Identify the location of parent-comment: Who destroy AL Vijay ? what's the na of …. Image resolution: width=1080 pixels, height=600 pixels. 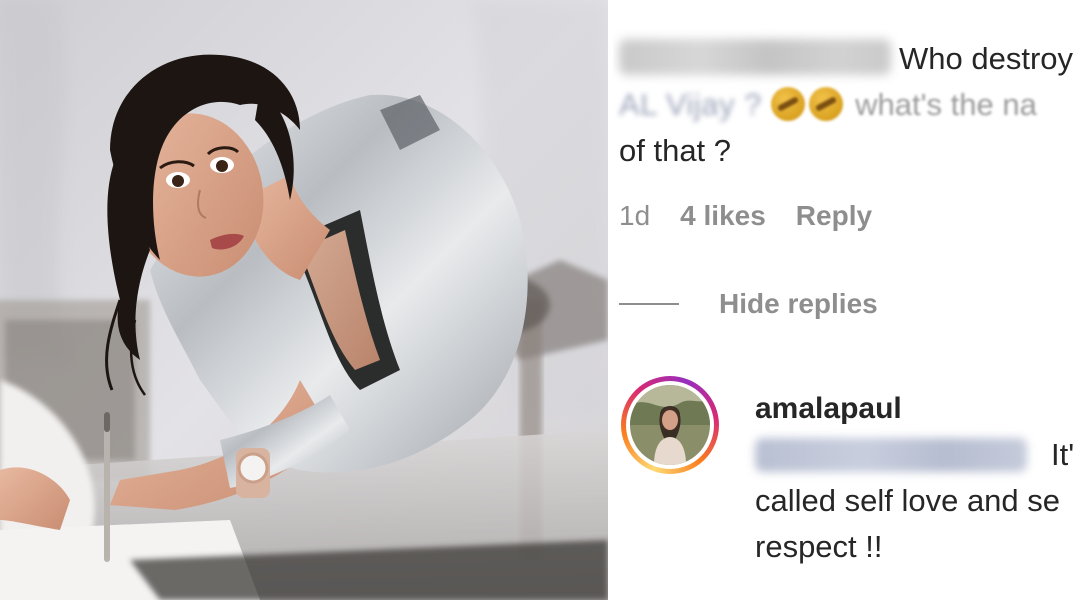
(849, 105).